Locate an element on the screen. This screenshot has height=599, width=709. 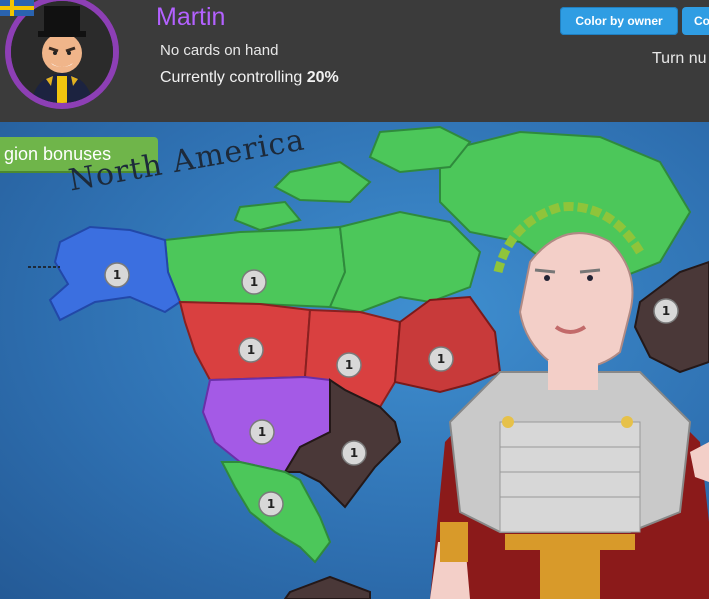
troop-badge-alberta: 1 is located at coordinates (251, 350).